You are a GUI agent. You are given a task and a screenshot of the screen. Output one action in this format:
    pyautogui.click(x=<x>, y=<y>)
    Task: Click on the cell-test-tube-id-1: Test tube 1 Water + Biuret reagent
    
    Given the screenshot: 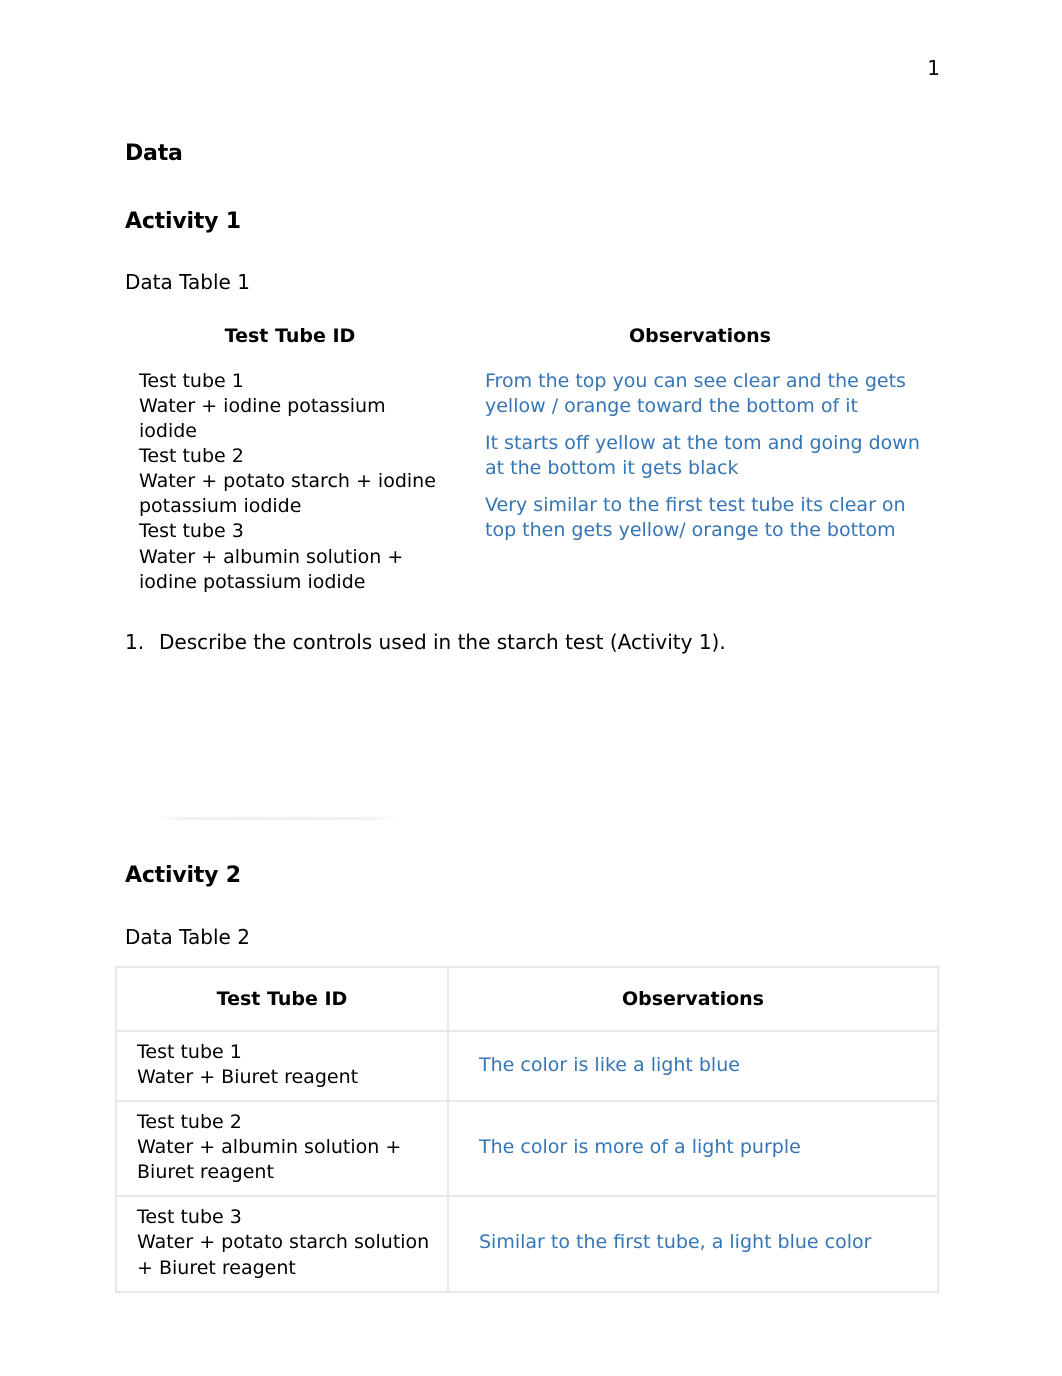 What is the action you would take?
    pyautogui.click(x=282, y=1066)
    